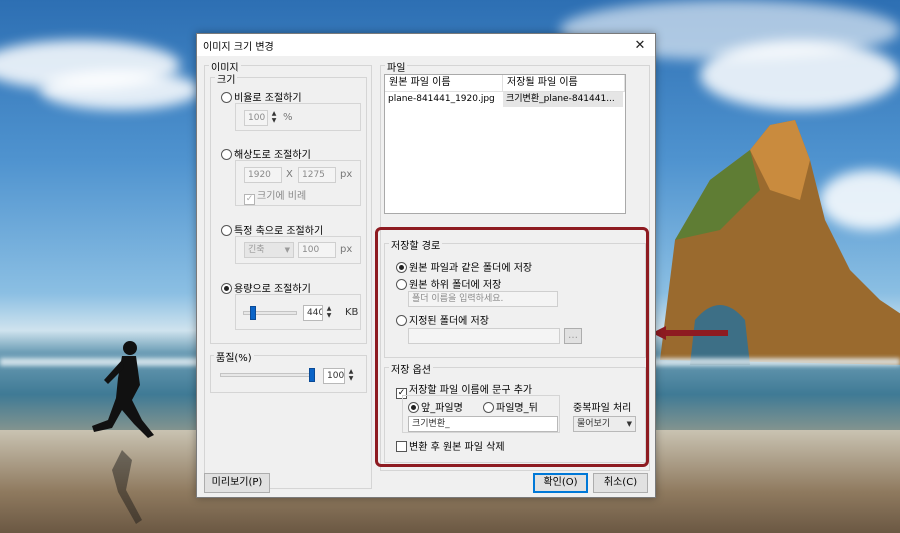 This screenshot has height=533, width=900. What do you see at coordinates (266, 287) in the screenshot?
I see `capacity-option: 용량으로 조절하기` at bounding box center [266, 287].